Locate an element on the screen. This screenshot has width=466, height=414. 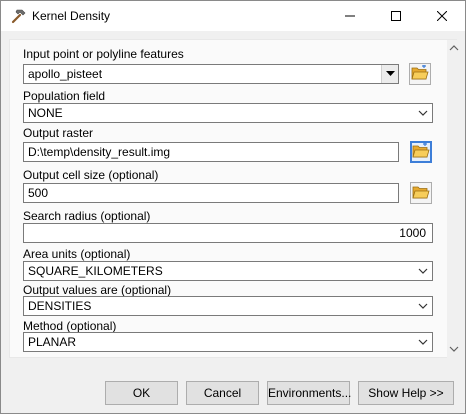
browse-cell-size-button is located at coordinates (421, 193).